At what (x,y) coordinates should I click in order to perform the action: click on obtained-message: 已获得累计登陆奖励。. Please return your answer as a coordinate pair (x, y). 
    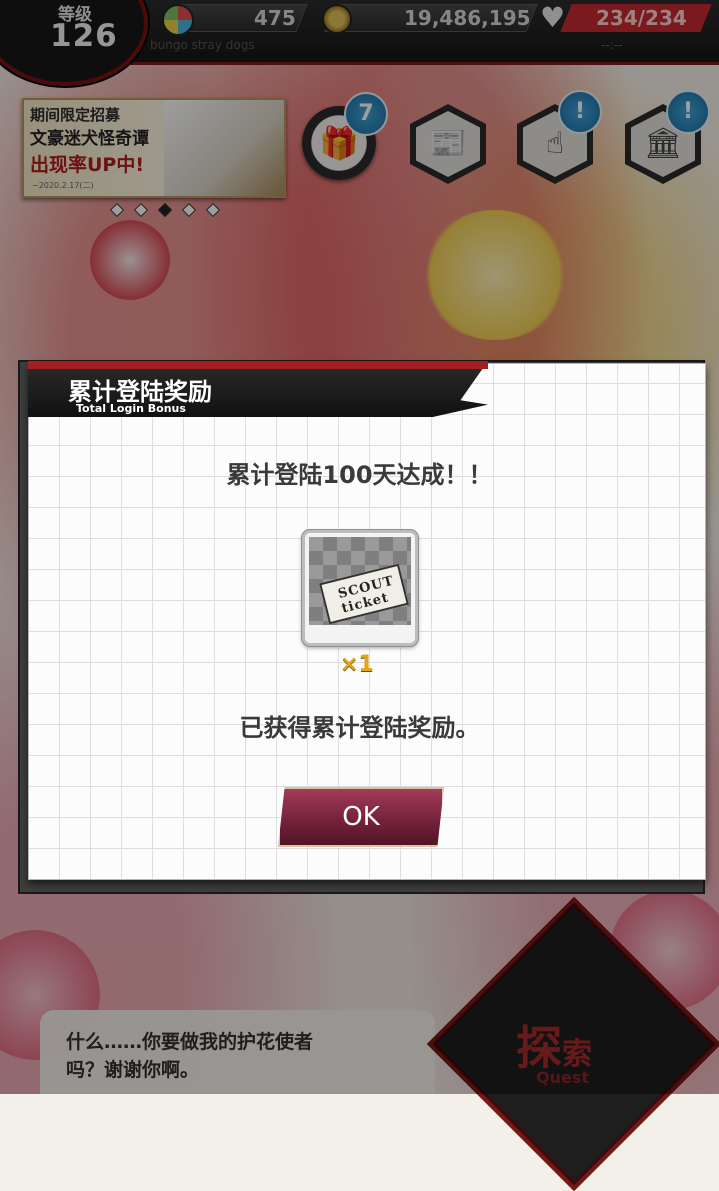
    Looking at the image, I should click on (359, 728).